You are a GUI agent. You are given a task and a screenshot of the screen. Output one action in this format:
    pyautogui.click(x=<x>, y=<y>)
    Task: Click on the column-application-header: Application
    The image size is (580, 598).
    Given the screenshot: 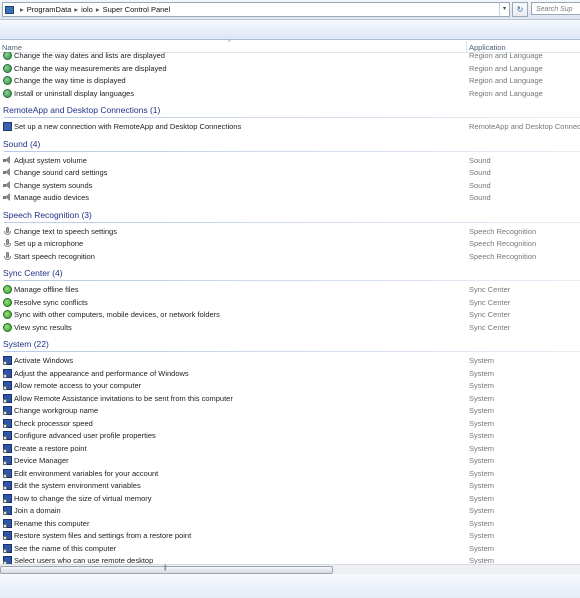 What is the action you would take?
    pyautogui.click(x=487, y=47)
    